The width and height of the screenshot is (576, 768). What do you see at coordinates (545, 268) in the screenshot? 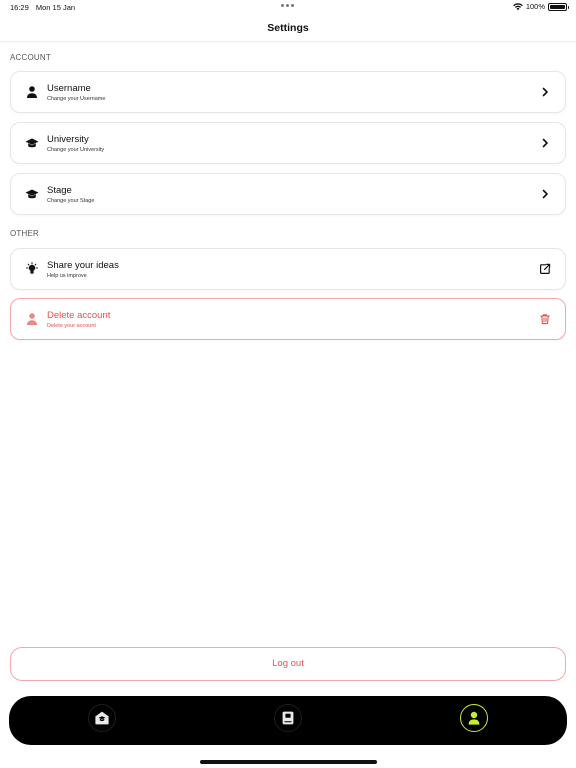
I see `external-link-icon` at bounding box center [545, 268].